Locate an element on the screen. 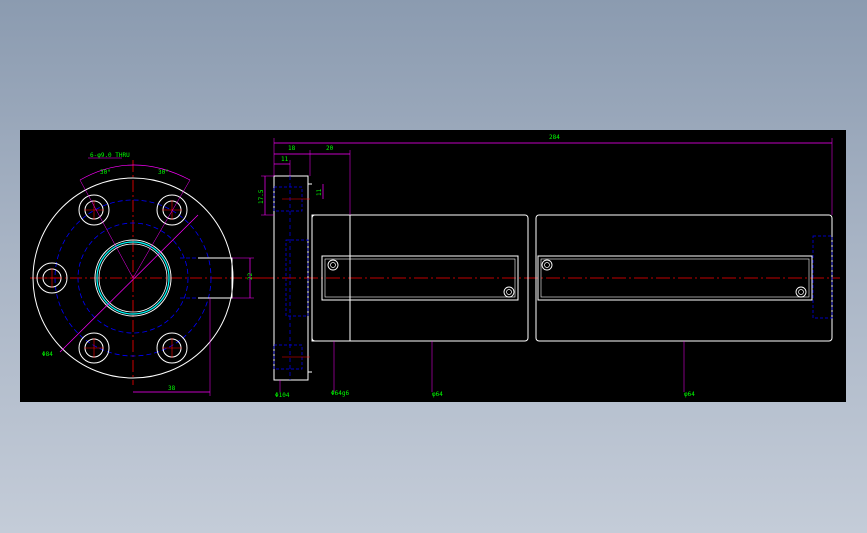 This screenshot has width=867, height=533. bolt-hole-bottom-right is located at coordinates (172, 348).